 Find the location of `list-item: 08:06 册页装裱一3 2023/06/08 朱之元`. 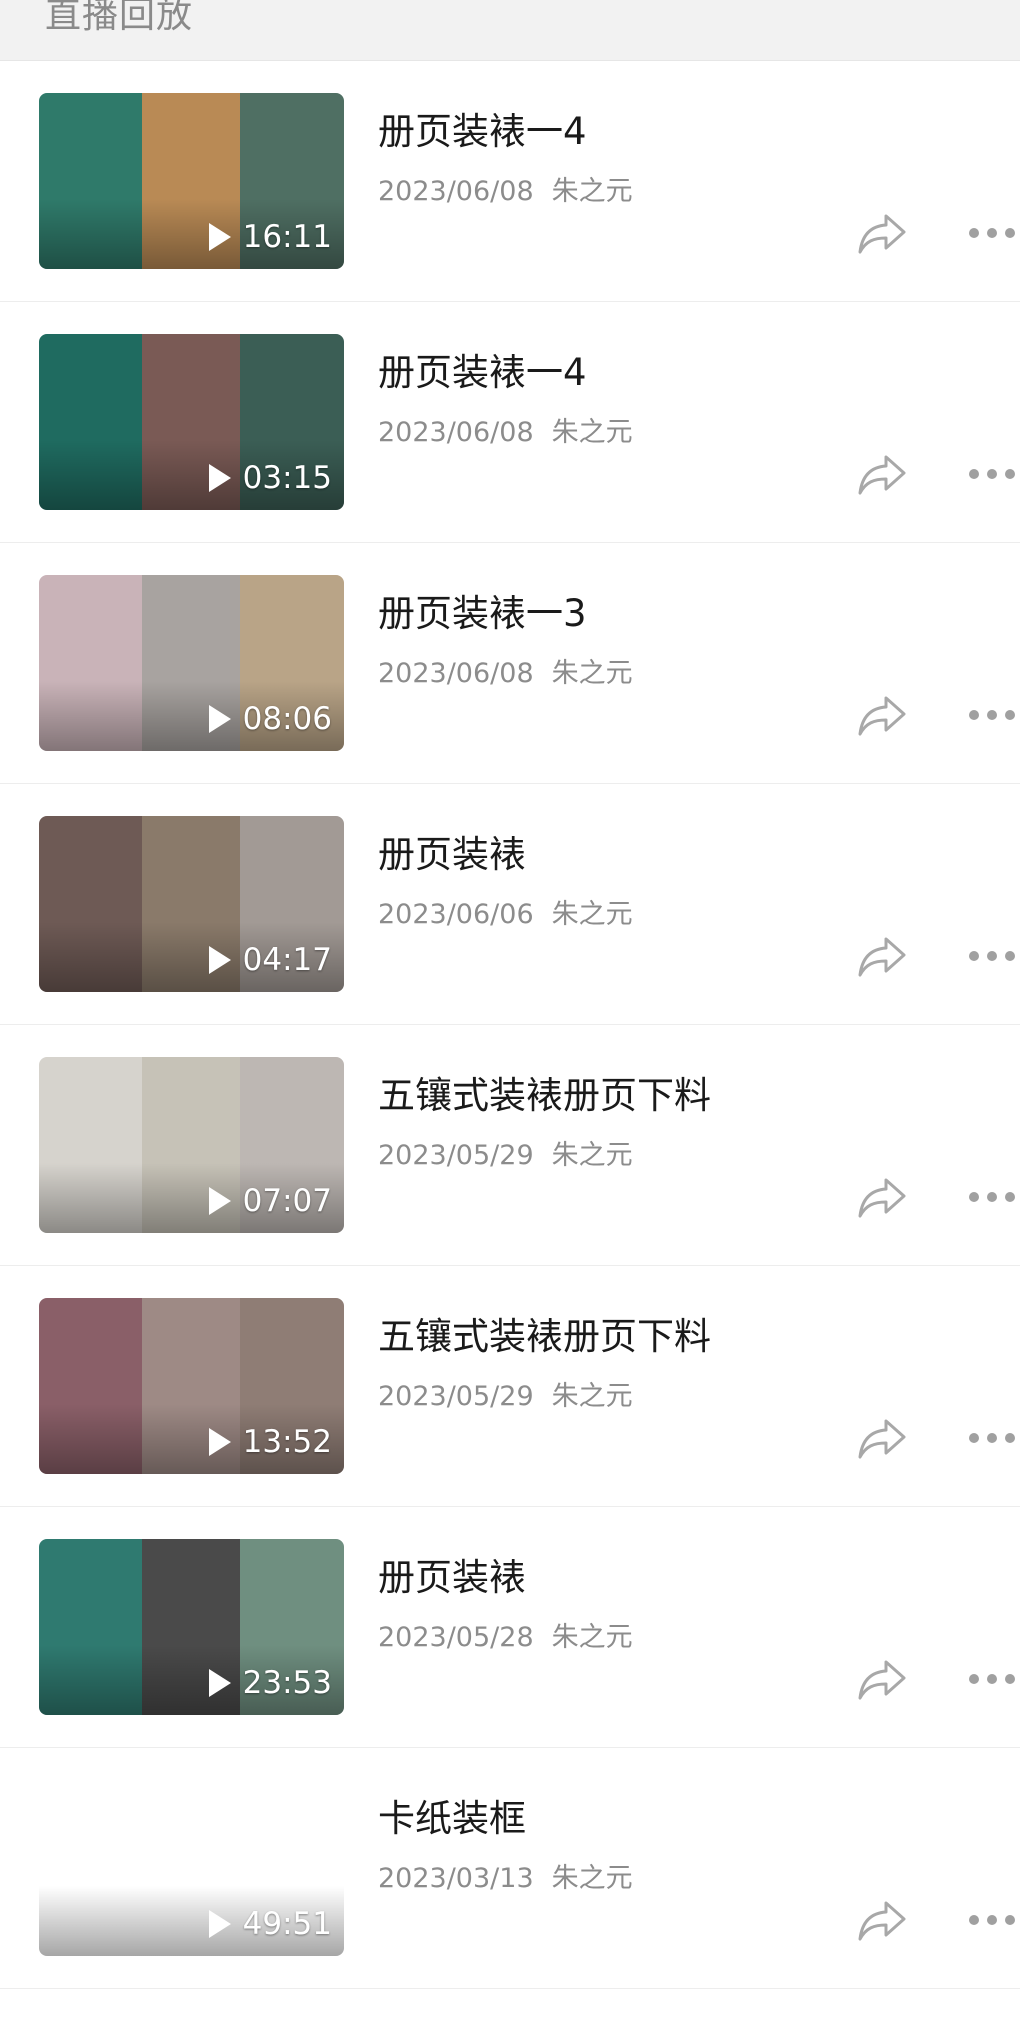

list-item: 08:06 册页装裱一3 2023/06/08 朱之元 is located at coordinates (510, 663).